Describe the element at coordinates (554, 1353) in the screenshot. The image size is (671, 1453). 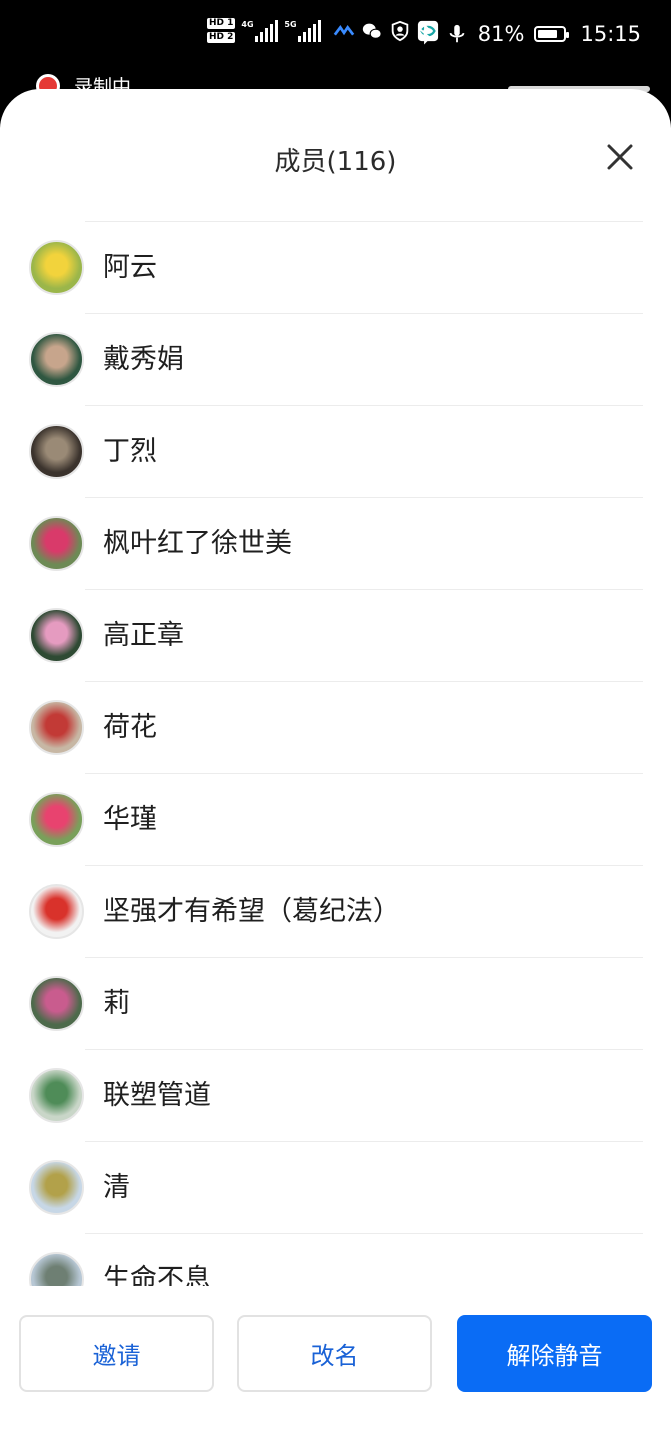
I see `unmute-button: 解除静音` at that location.